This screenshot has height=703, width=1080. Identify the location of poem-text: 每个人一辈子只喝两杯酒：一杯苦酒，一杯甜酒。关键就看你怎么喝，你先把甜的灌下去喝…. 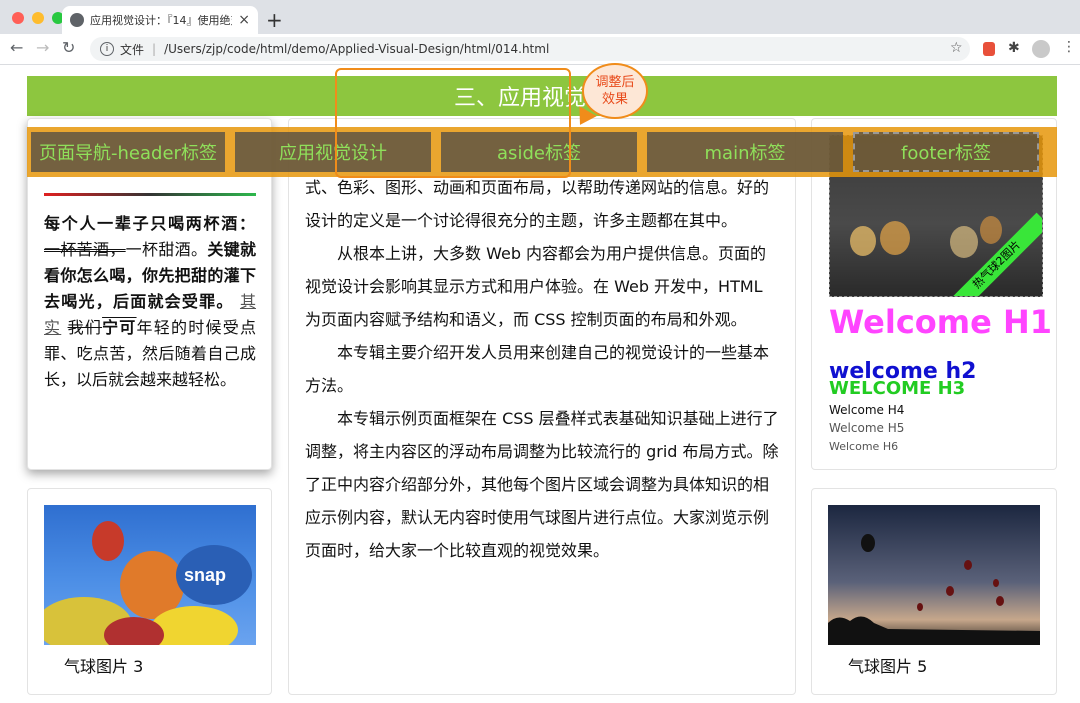
(150, 302).